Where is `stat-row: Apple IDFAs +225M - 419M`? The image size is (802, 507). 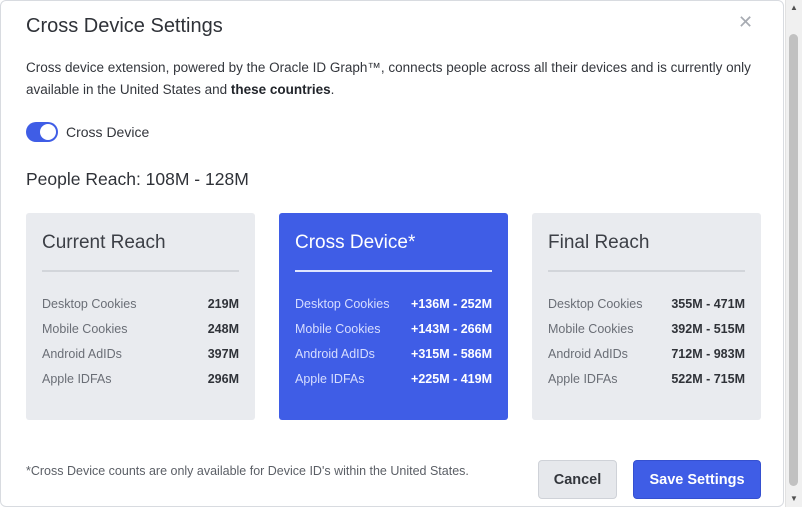
stat-row: Apple IDFAs +225M - 419M is located at coordinates (393, 382).